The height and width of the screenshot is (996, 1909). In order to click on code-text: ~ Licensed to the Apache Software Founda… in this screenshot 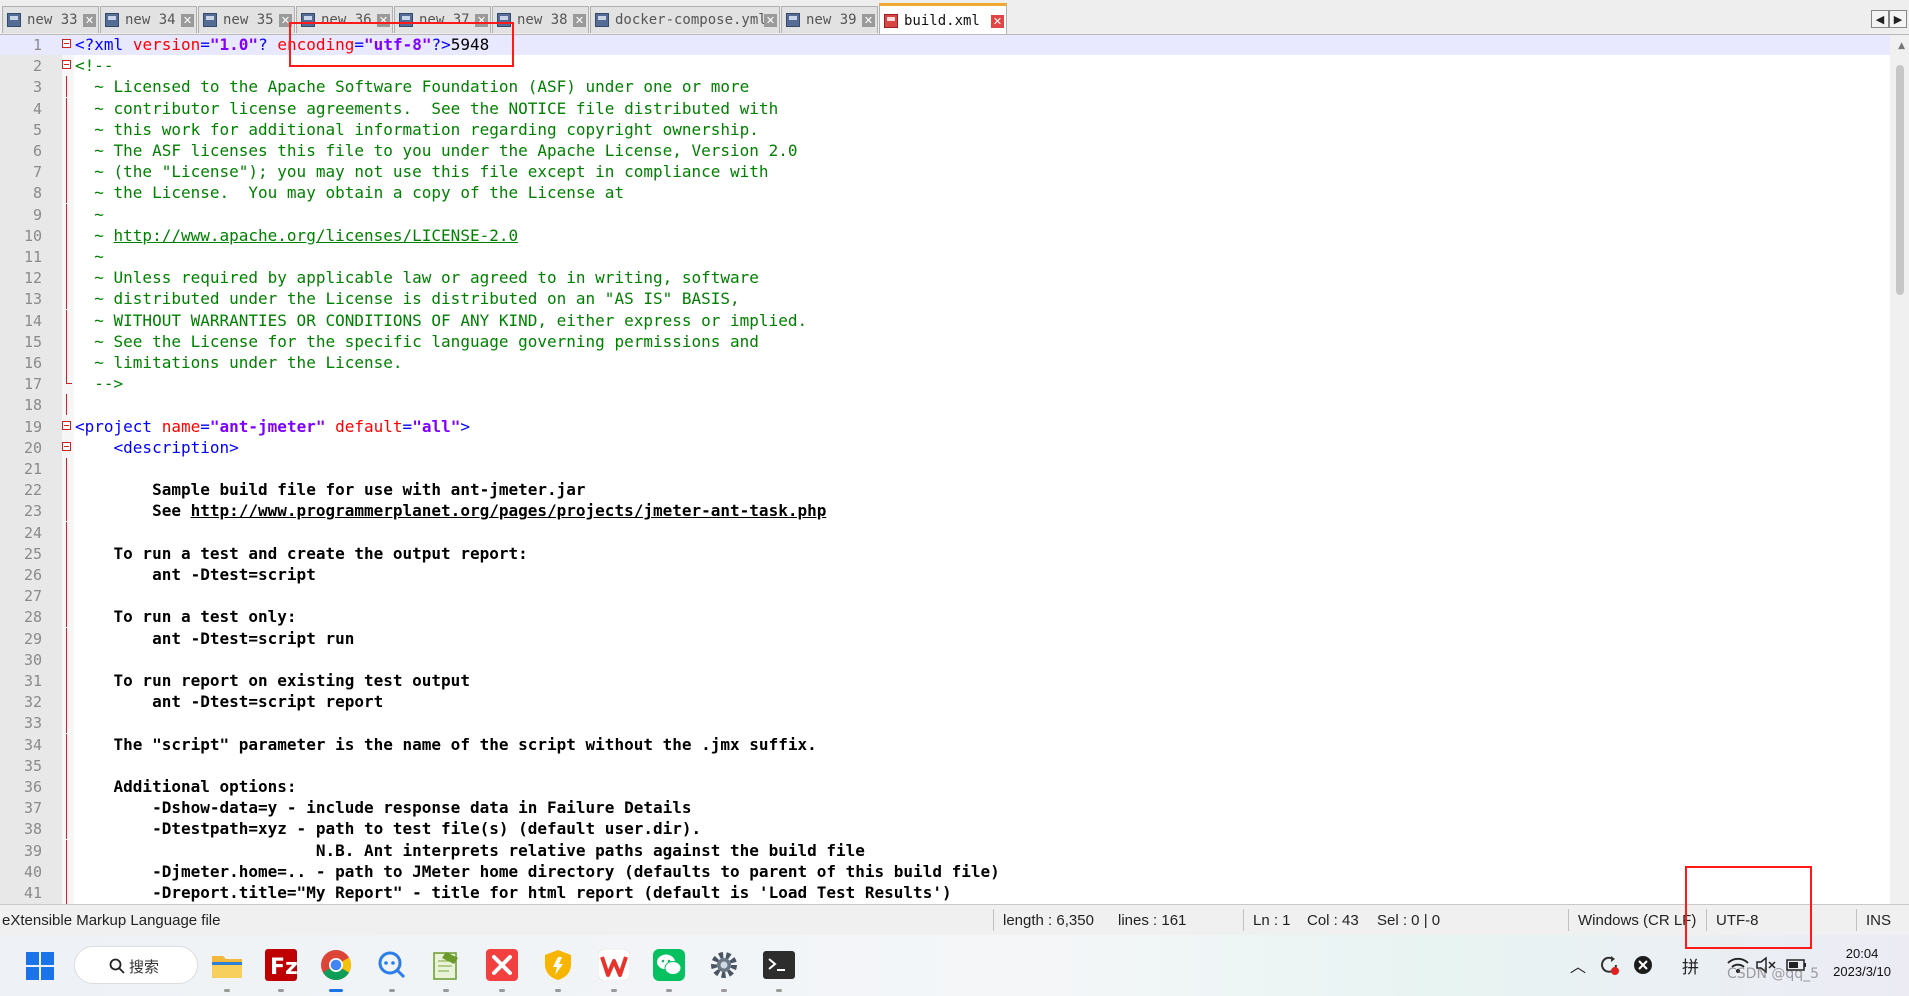, I will do `click(412, 87)`.